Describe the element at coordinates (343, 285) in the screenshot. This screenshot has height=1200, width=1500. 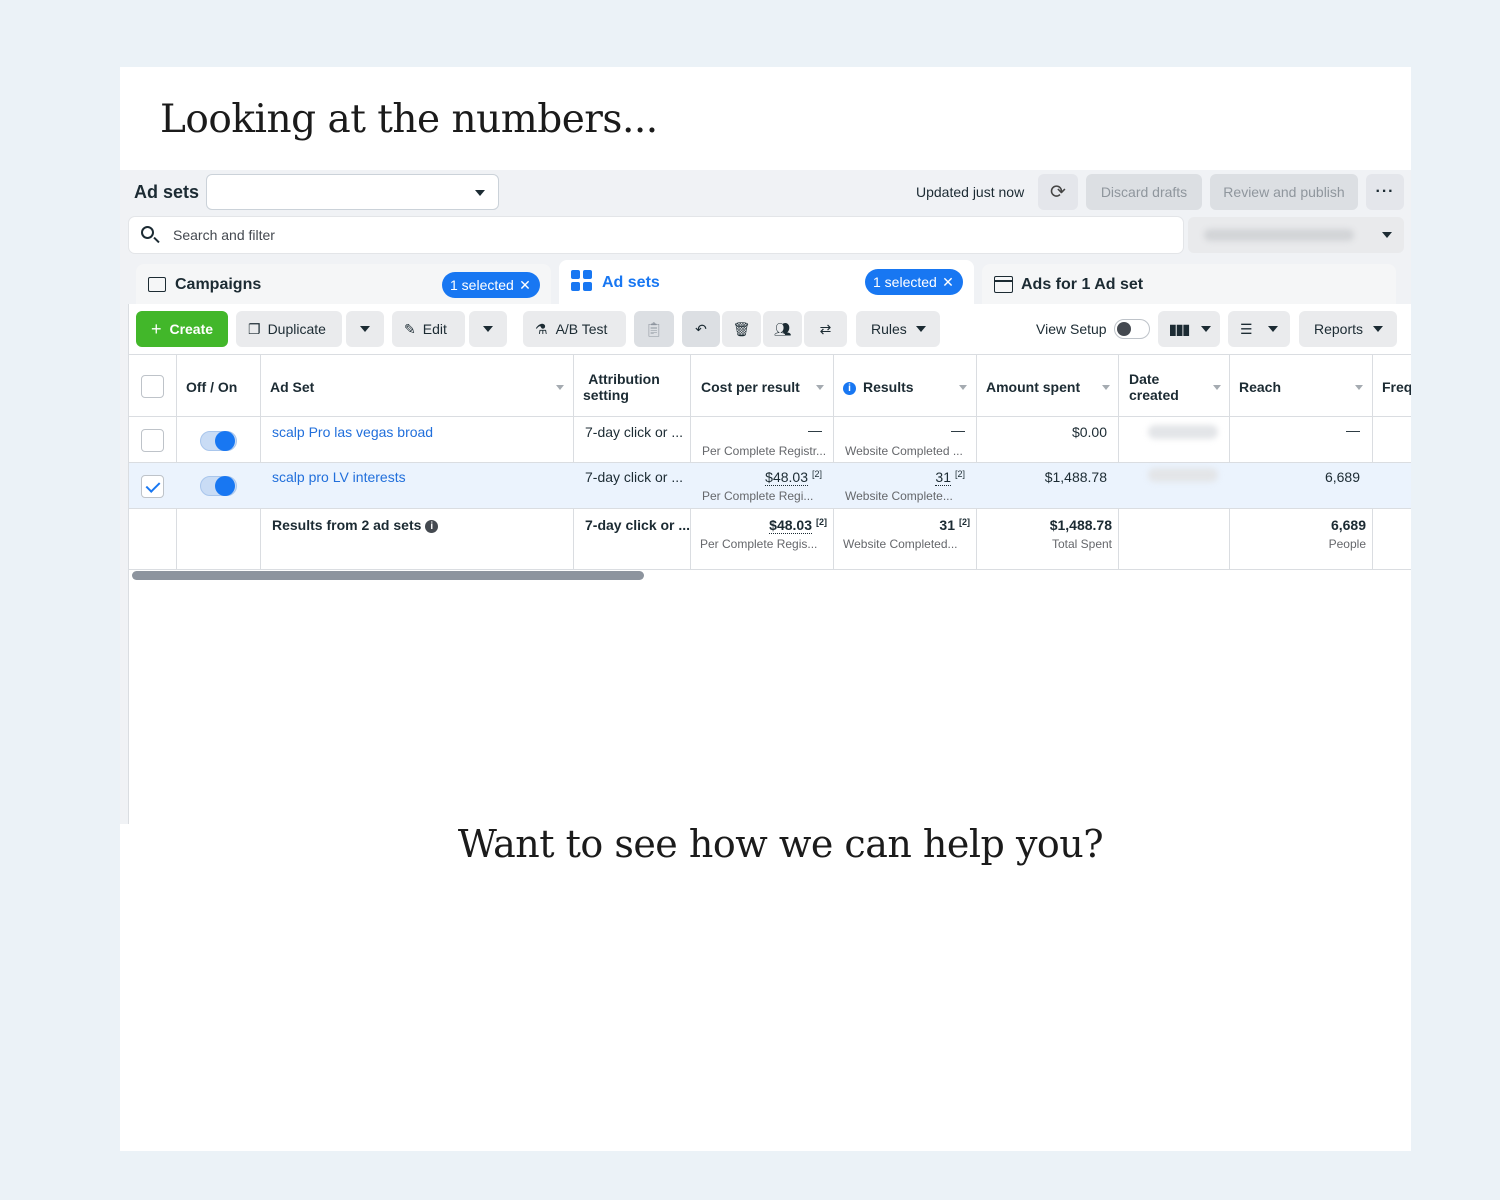
I see `tab-campaigns: Campaigns 1 selected ✕` at that location.